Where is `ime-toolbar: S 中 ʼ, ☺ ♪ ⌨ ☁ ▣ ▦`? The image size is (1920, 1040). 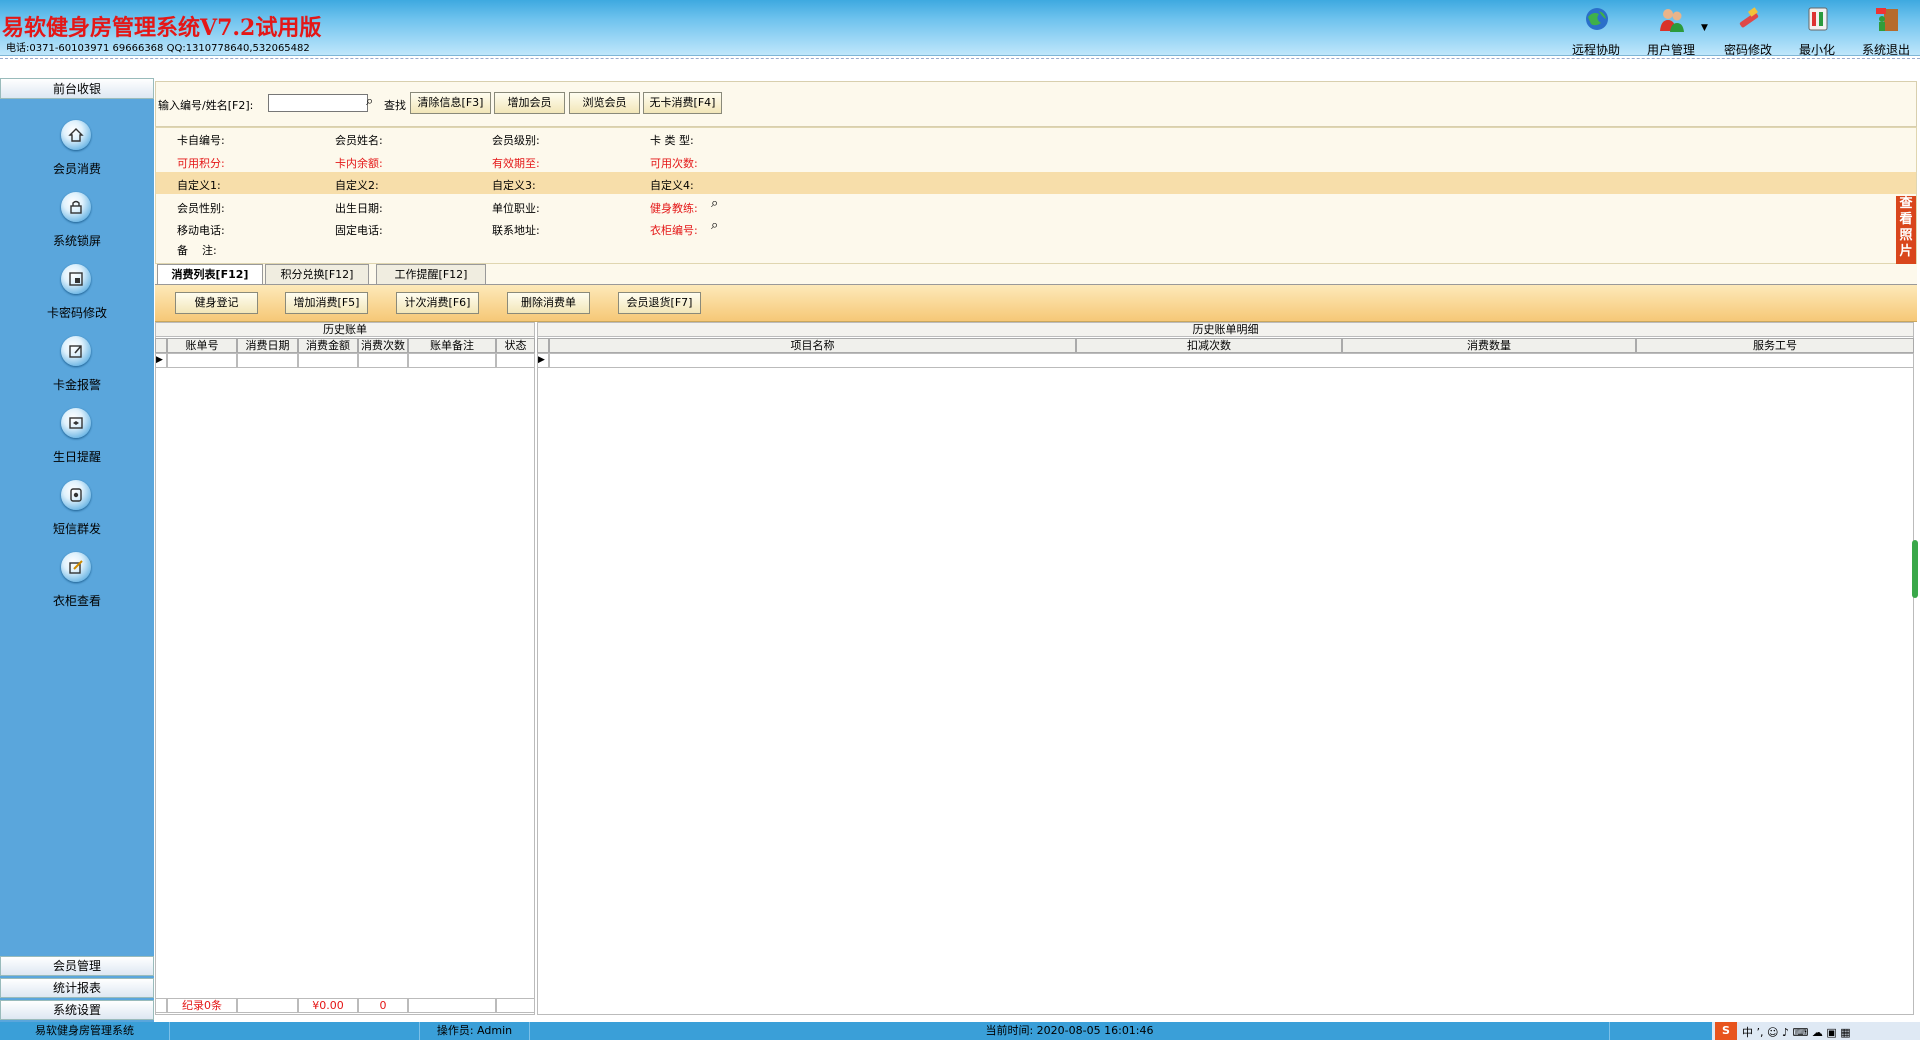 ime-toolbar: S 中 ʼ, ☺ ♪ ⌨ ☁ ▣ ▦ is located at coordinates (1816, 1031).